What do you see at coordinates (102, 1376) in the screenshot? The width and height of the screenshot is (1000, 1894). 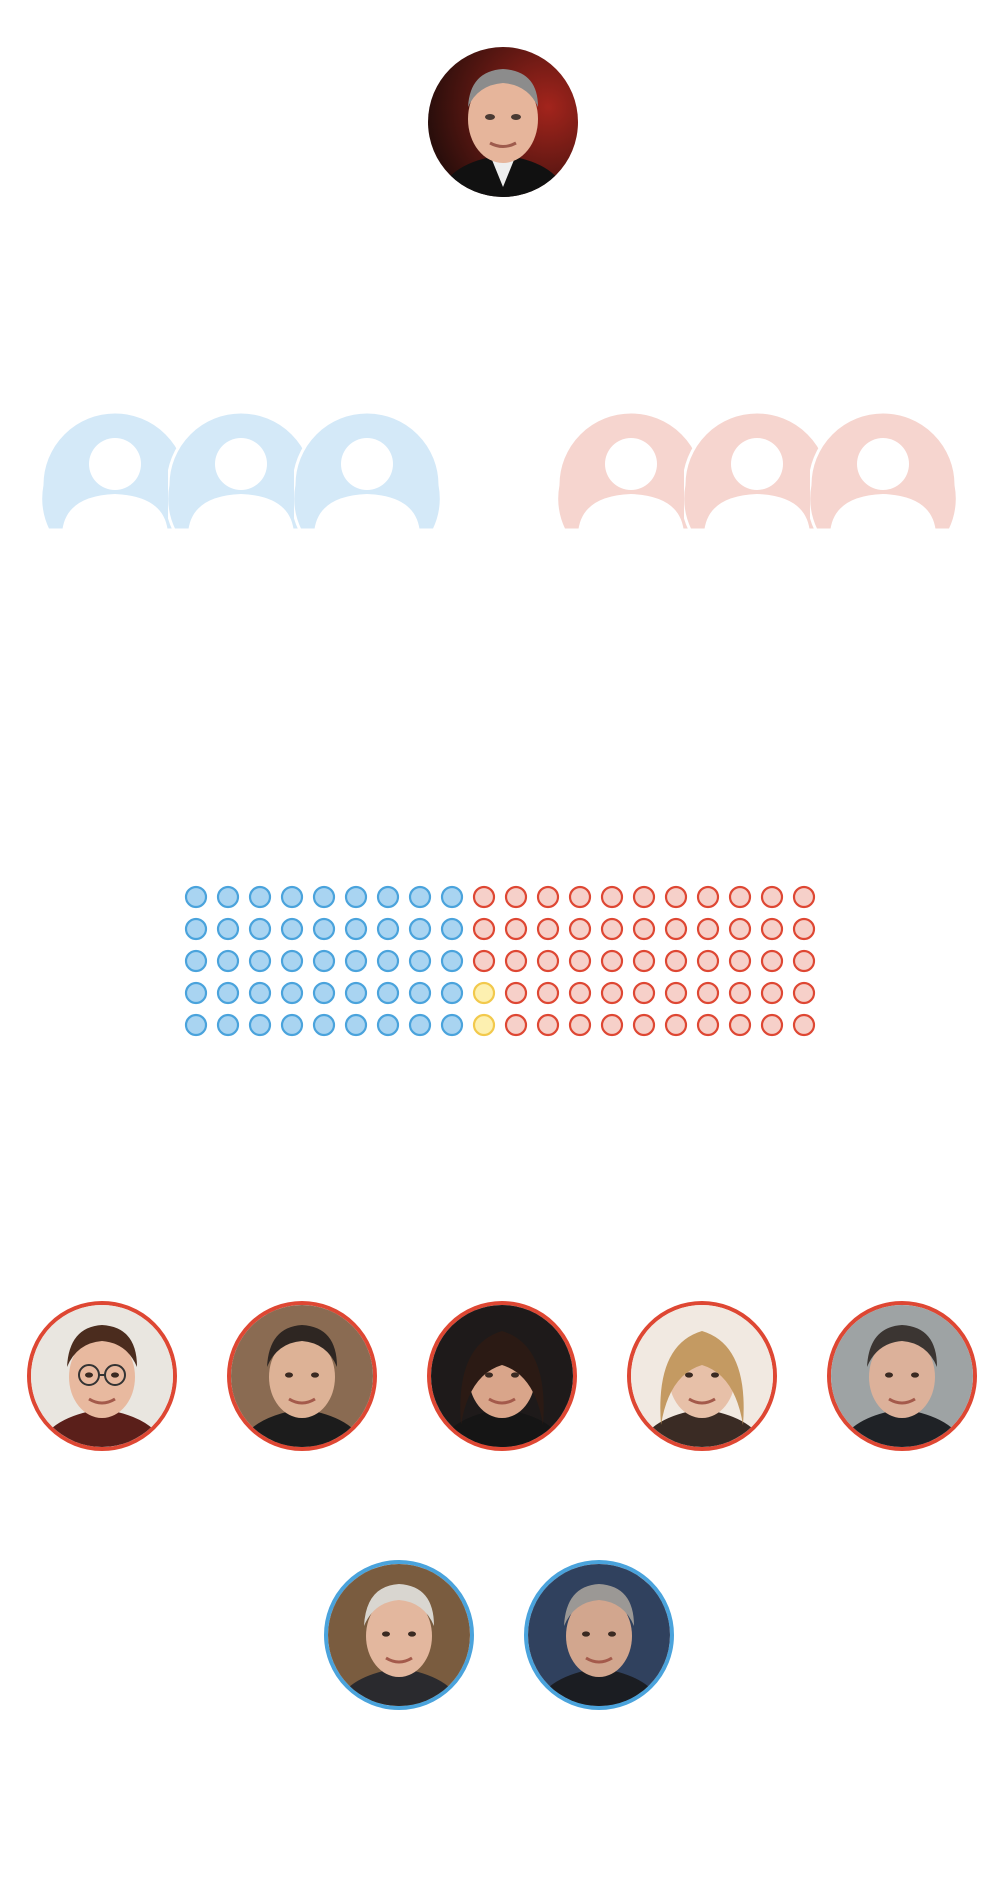 I see `senator-portrait-woman-glasses` at bounding box center [102, 1376].